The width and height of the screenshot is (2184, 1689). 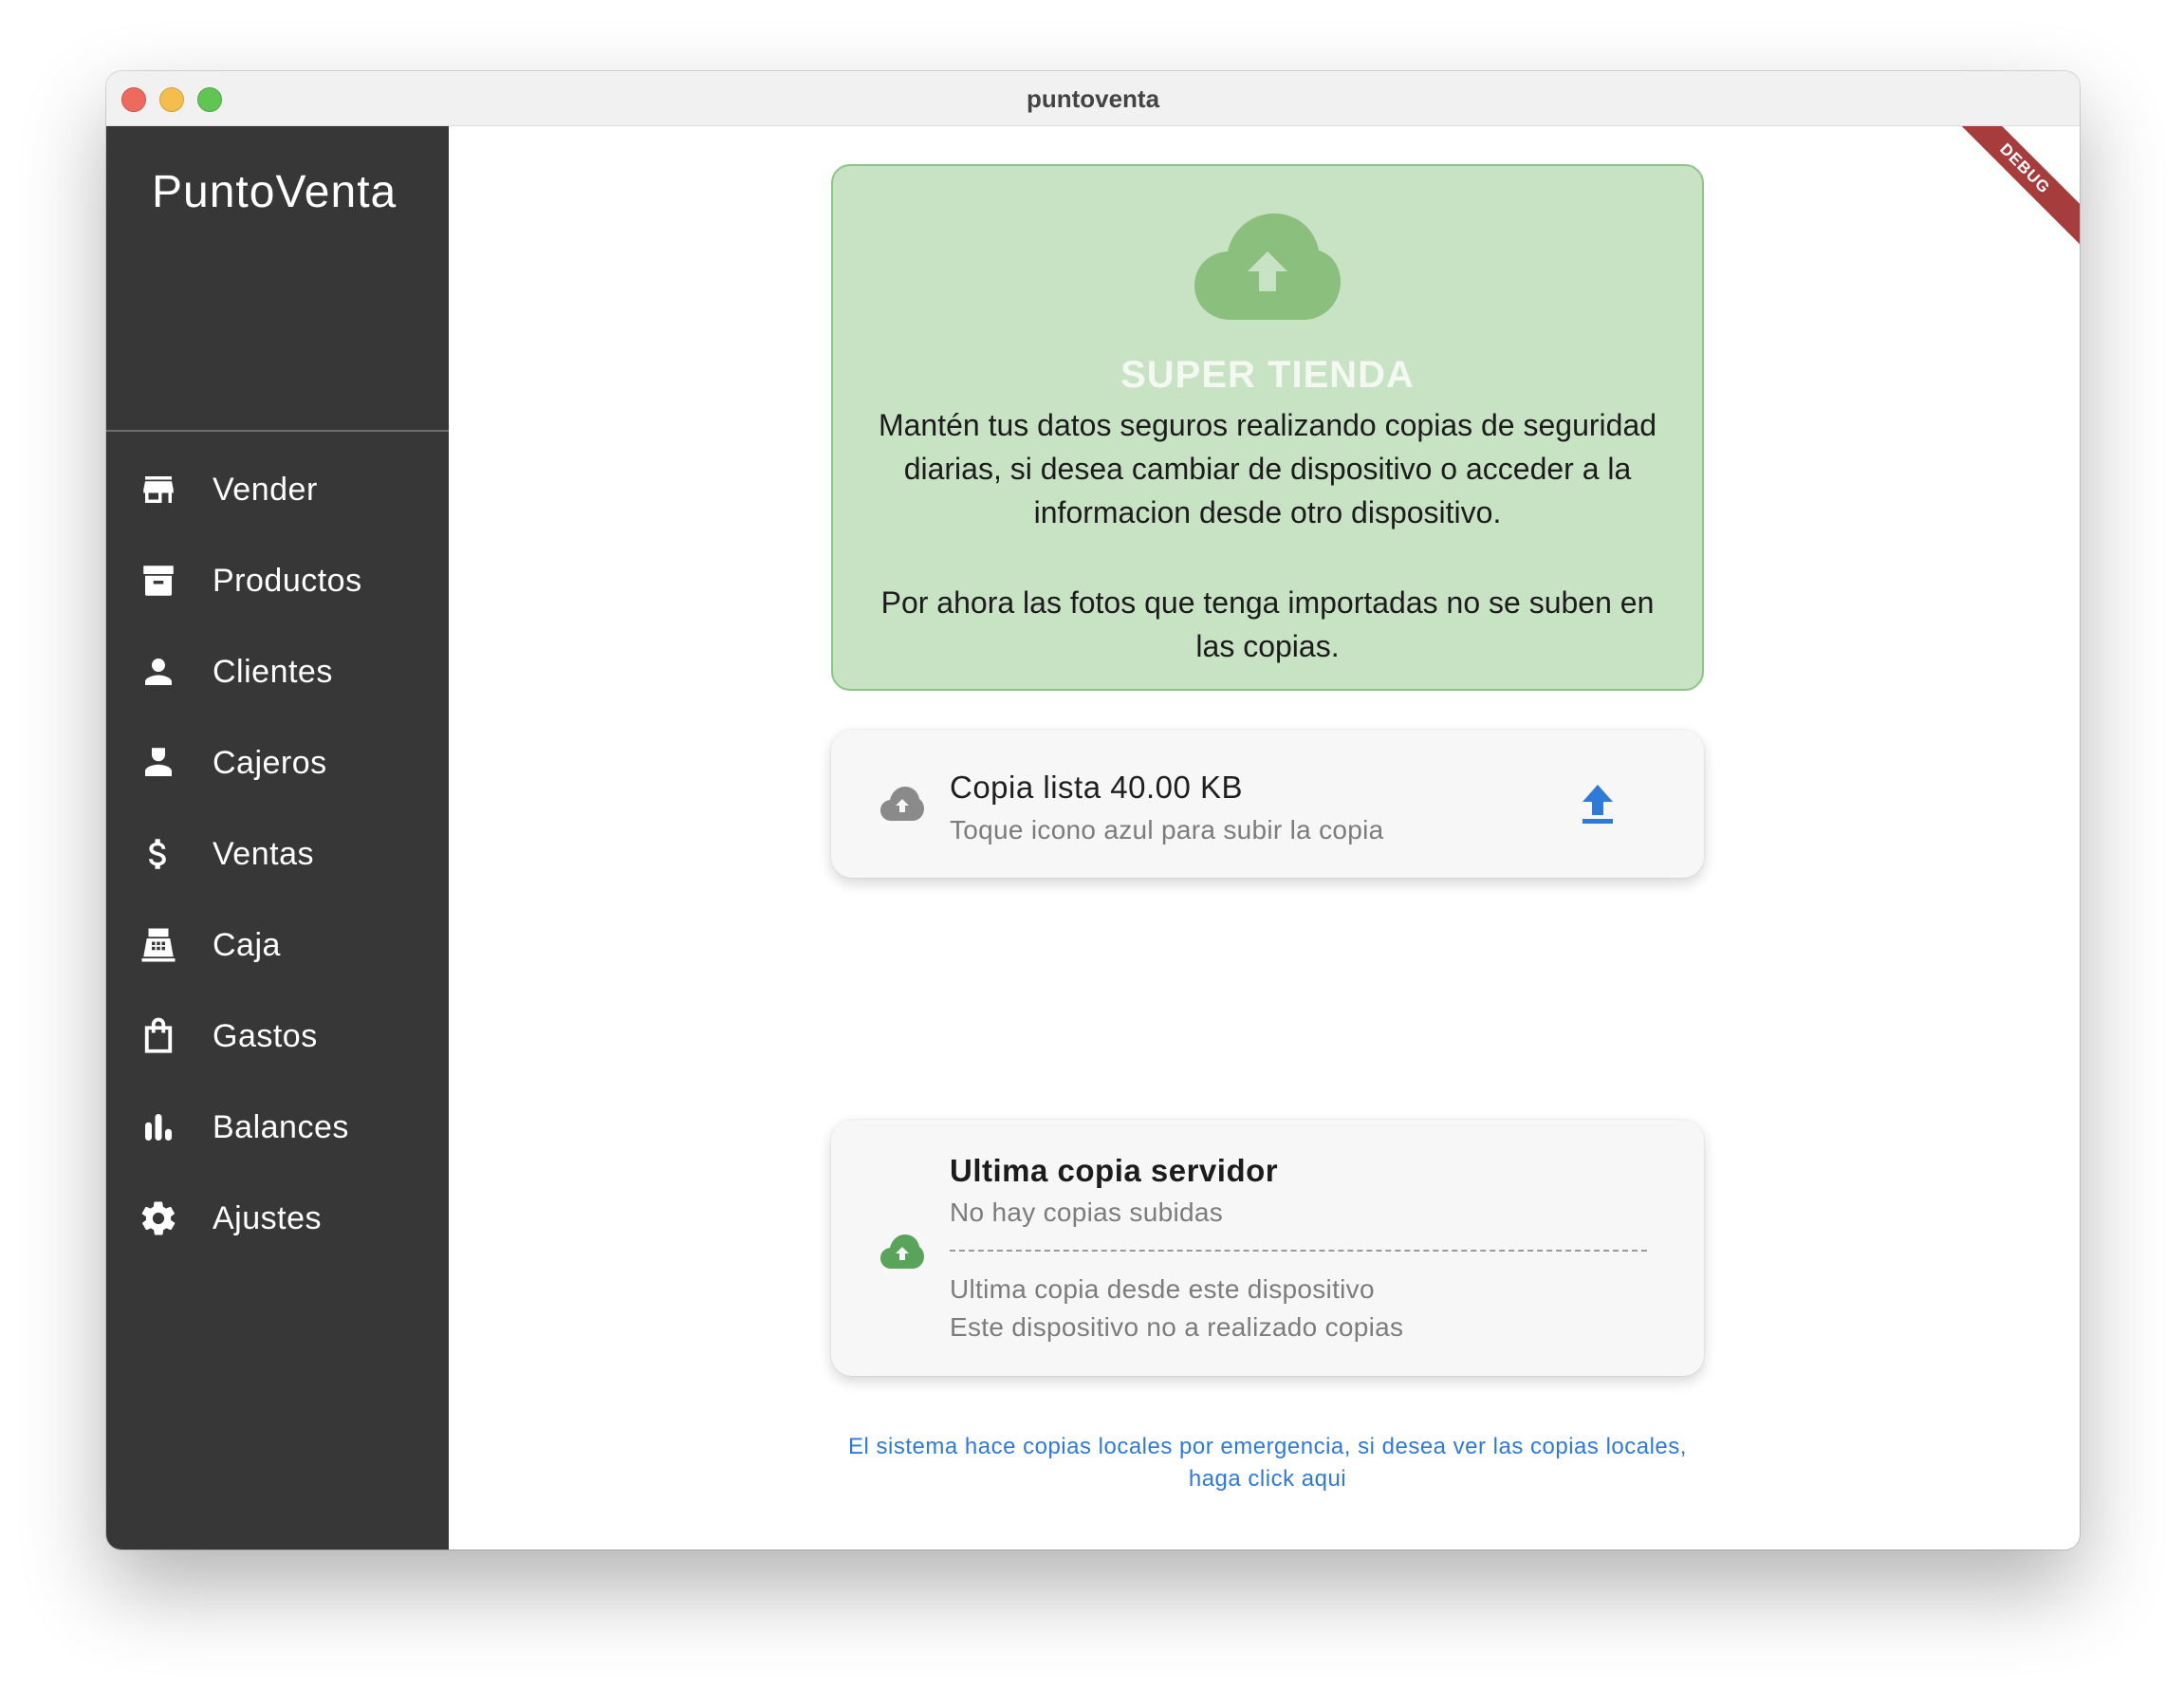 I want to click on title-bar: puntoventa, so click(x=1093, y=99).